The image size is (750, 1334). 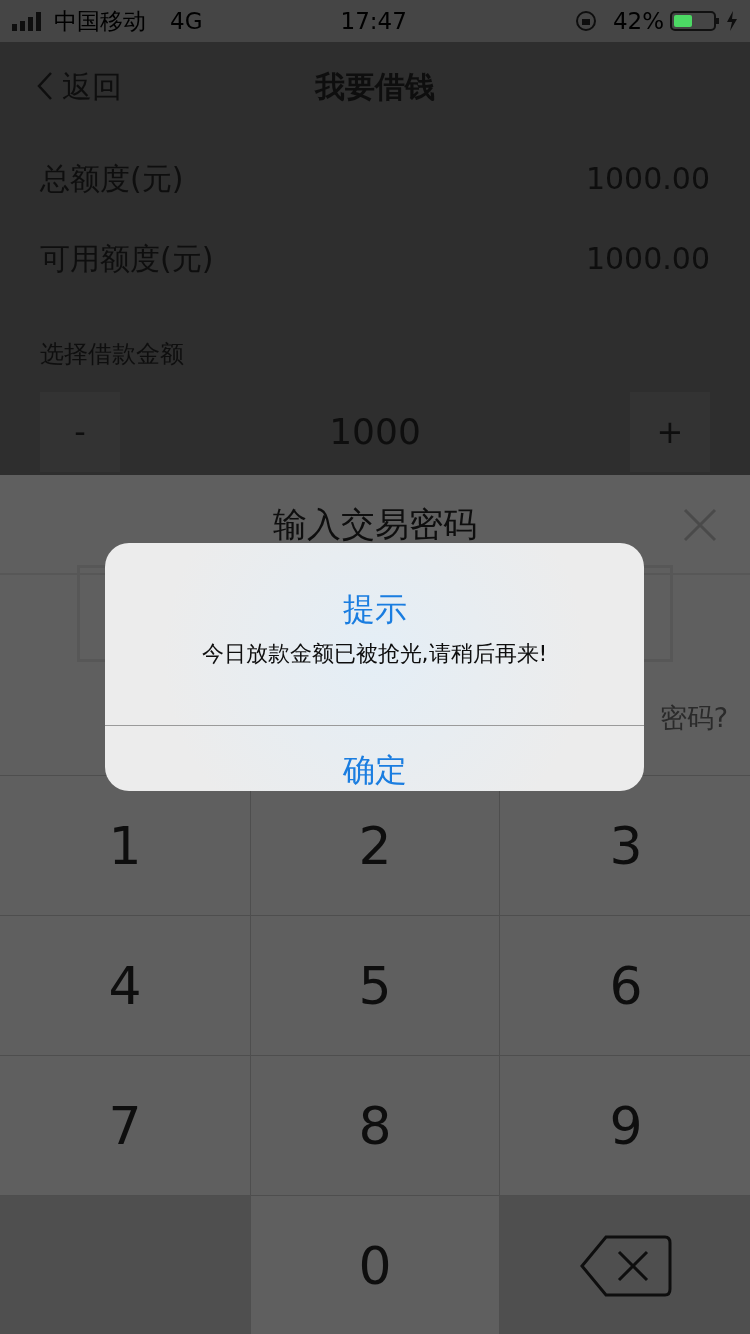 What do you see at coordinates (375, 1125) in the screenshot?
I see `keypad-key: 8` at bounding box center [375, 1125].